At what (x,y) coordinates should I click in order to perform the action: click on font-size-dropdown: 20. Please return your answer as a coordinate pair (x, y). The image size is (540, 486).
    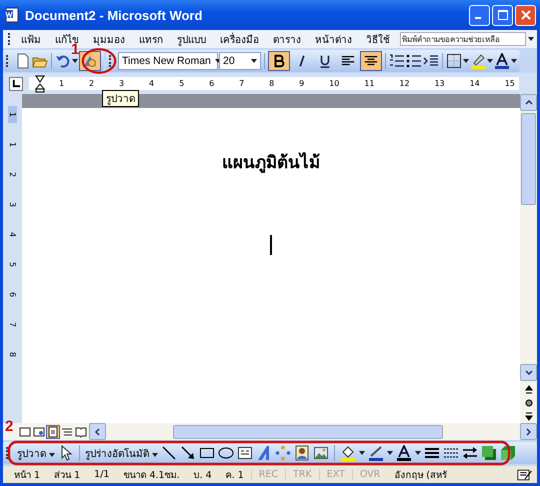
    Looking at the image, I should click on (240, 61).